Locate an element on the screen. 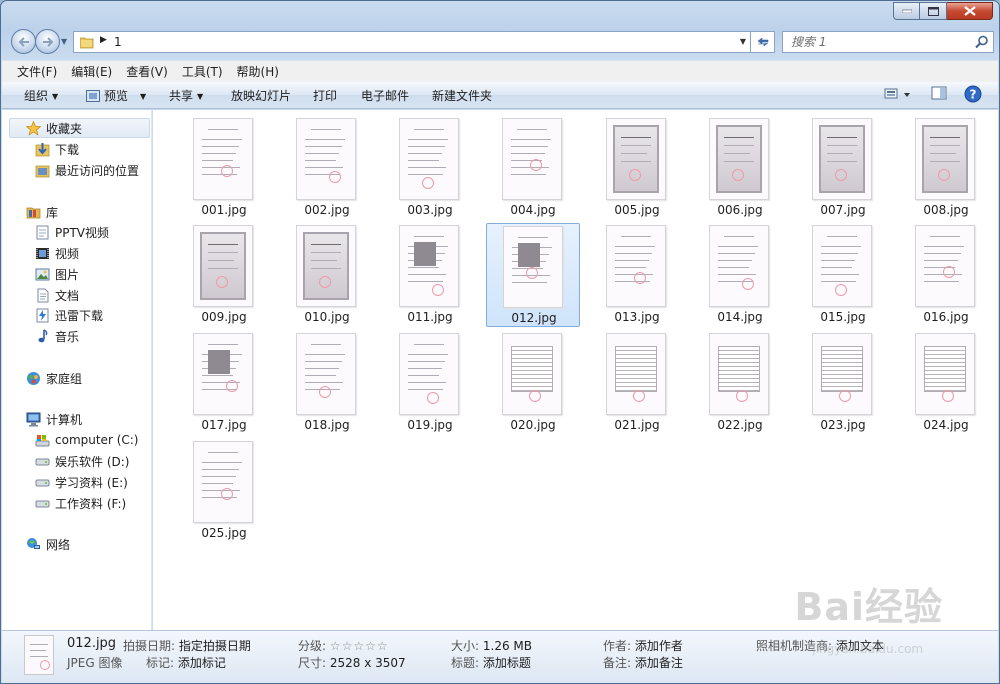 Image resolution: width=1000 pixels, height=684 pixels. file-item: 014.jpg is located at coordinates (740, 275).